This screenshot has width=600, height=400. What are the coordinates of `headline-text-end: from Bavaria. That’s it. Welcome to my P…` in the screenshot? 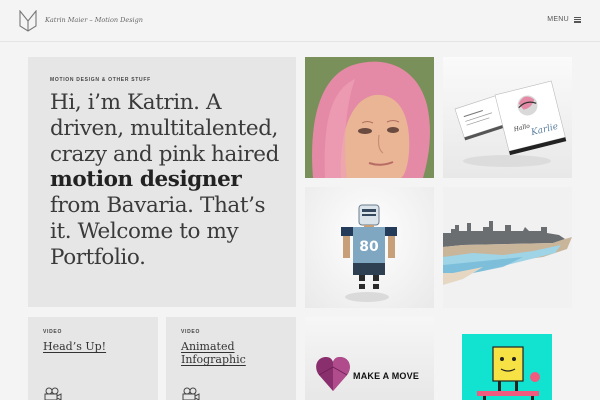 It's located at (158, 231).